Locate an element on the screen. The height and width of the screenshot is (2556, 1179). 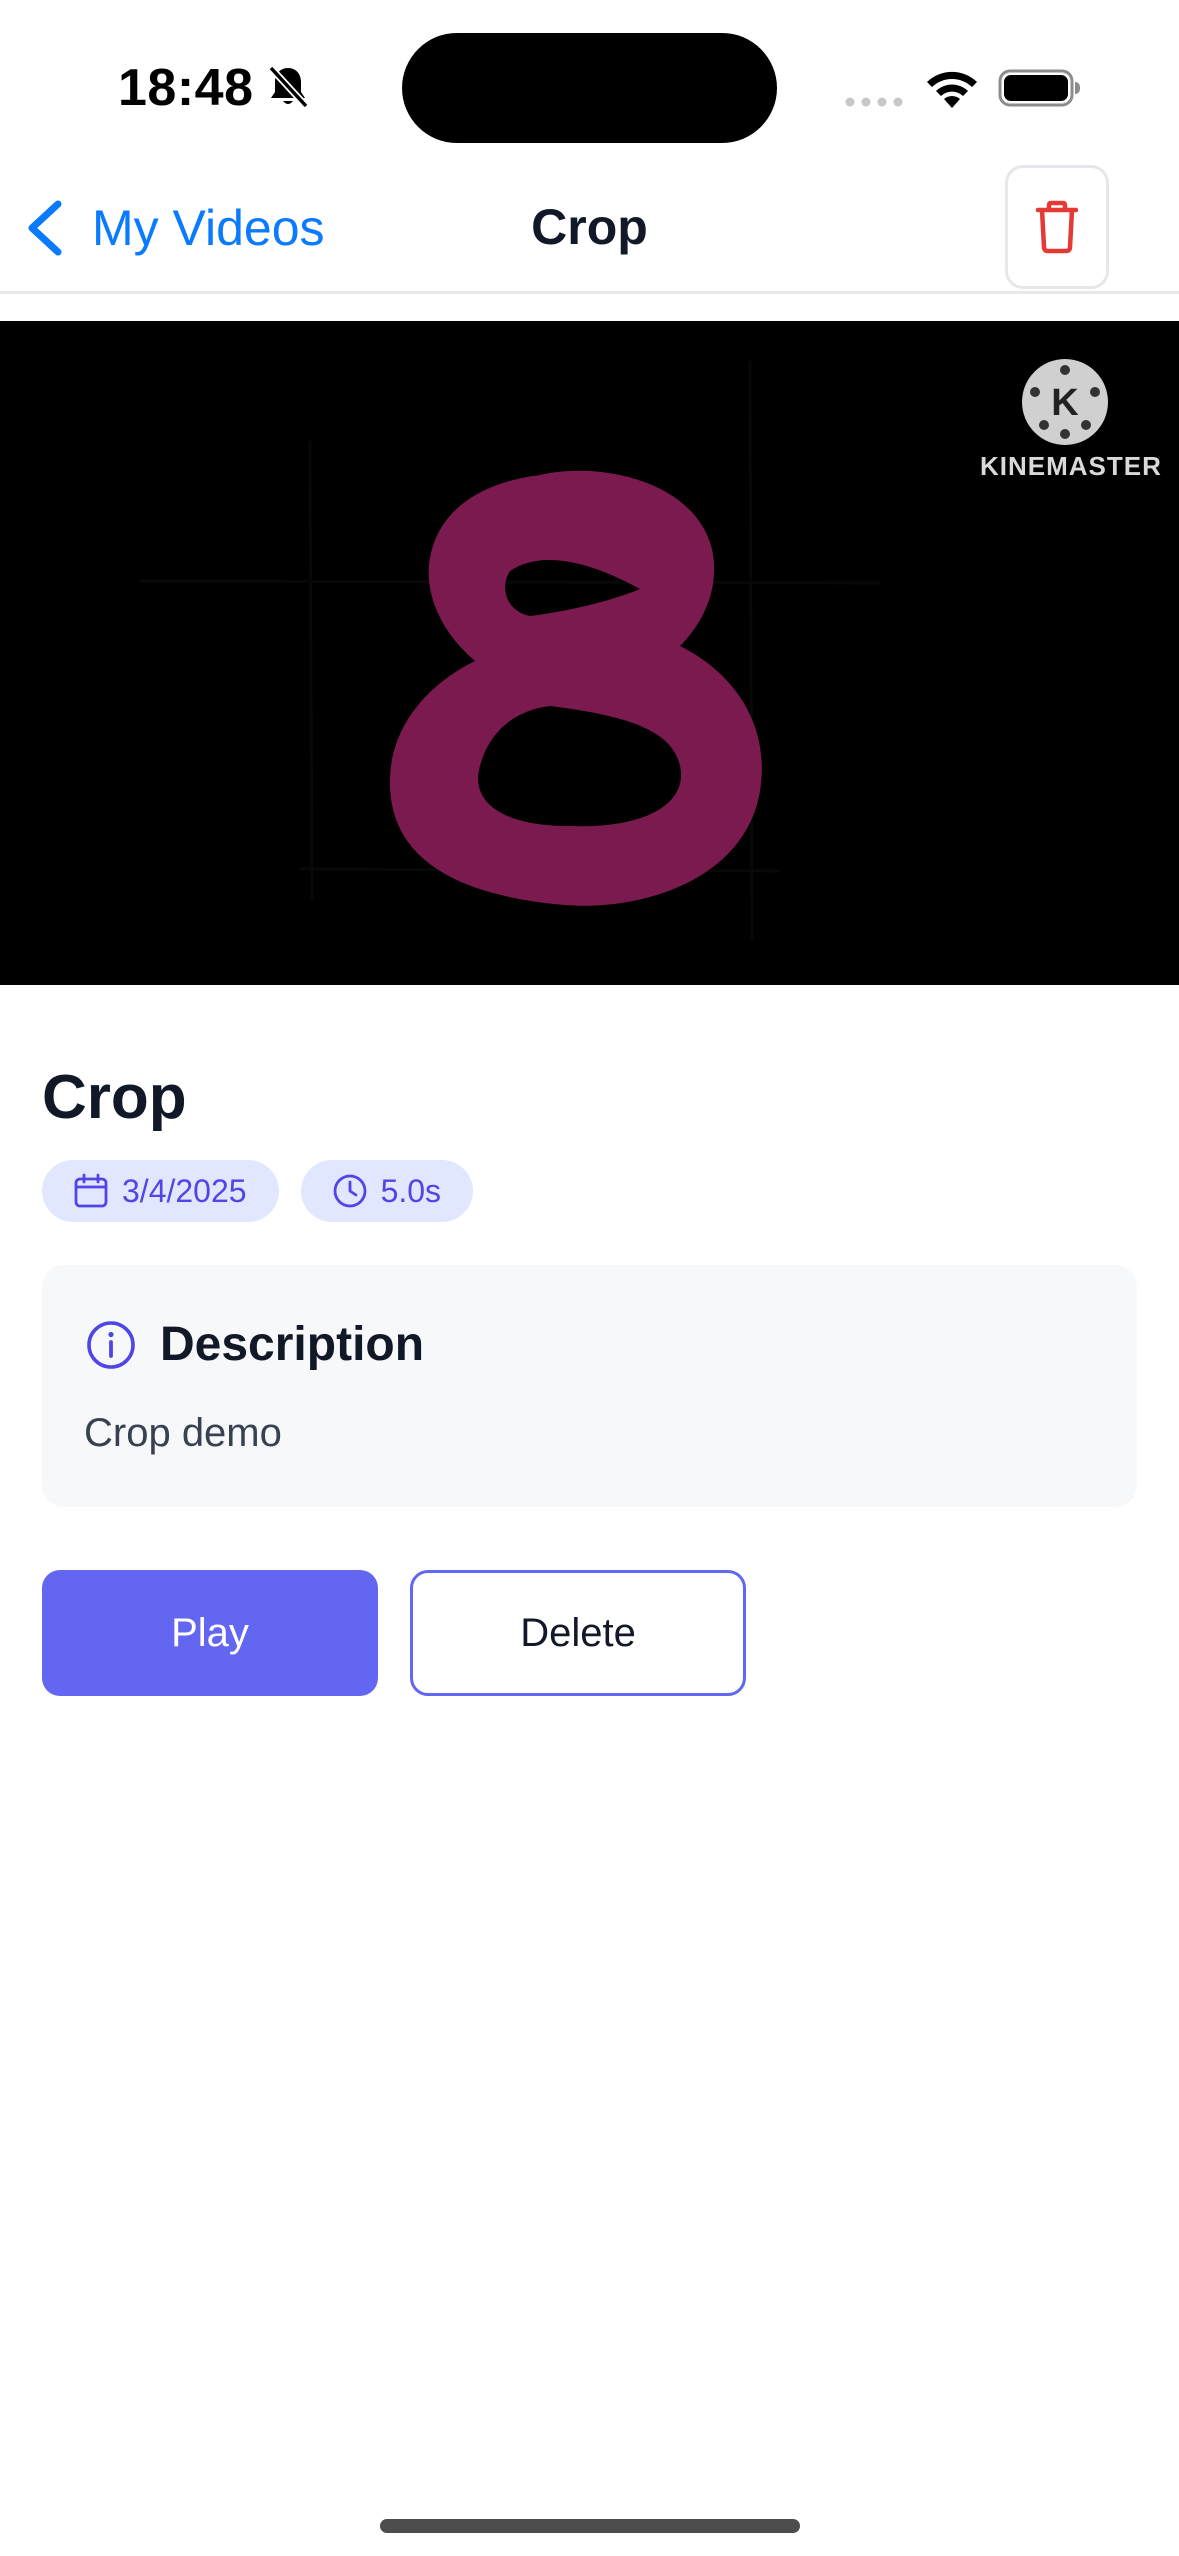
cellular-signal-icon is located at coordinates (874, 102).